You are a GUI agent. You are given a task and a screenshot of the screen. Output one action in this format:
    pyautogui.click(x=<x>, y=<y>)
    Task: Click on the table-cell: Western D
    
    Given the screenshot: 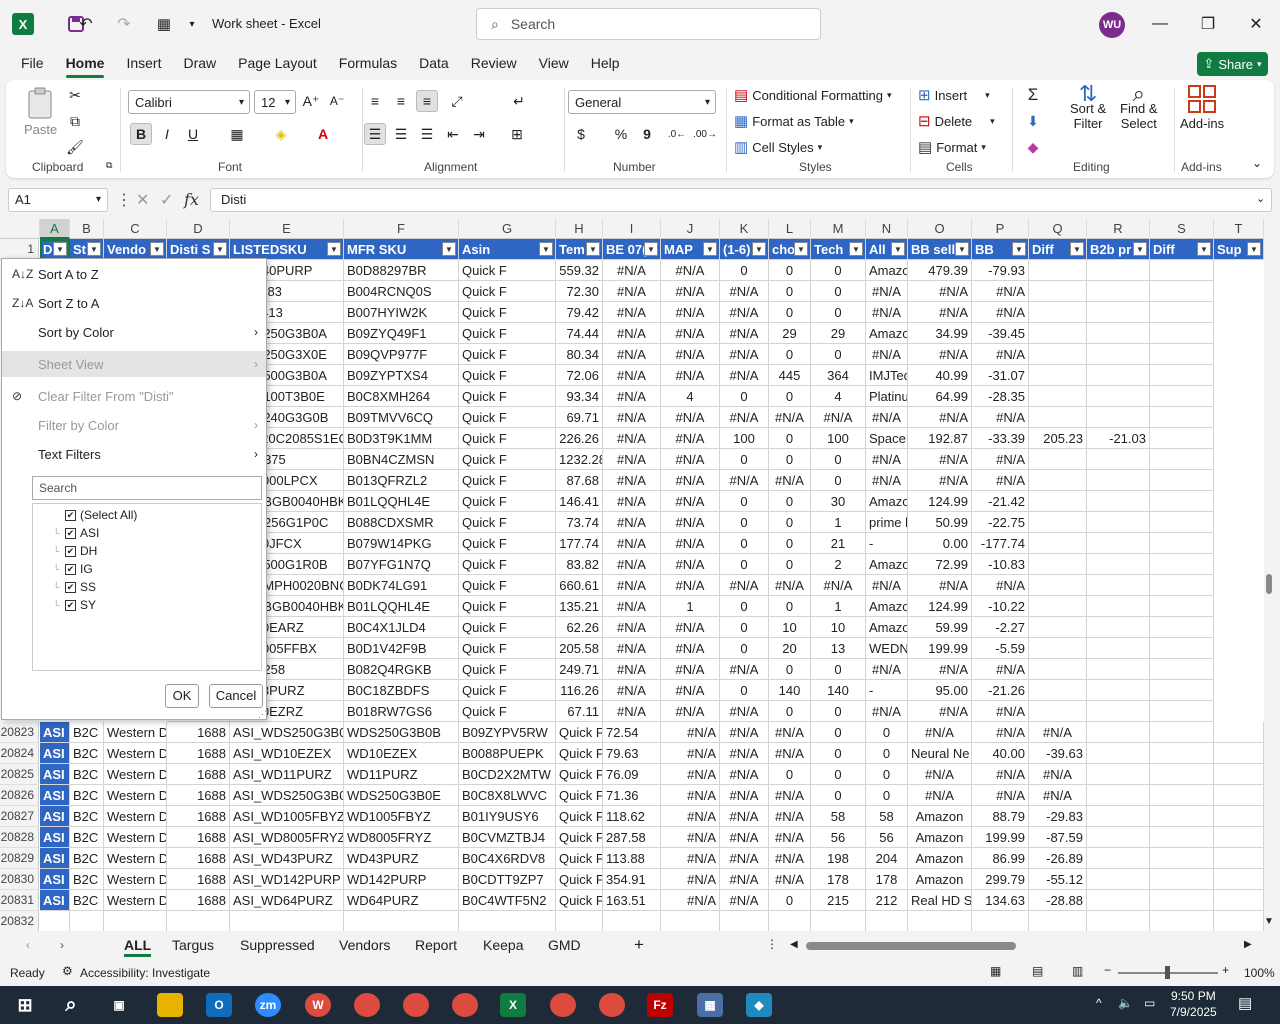 What is the action you would take?
    pyautogui.click(x=135, y=774)
    